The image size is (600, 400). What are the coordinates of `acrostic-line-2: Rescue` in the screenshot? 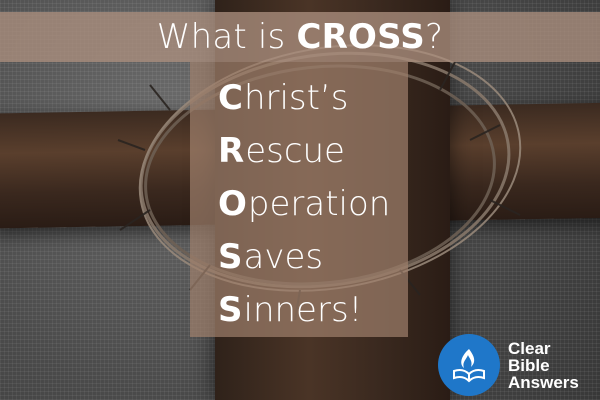 It's located at (304, 151).